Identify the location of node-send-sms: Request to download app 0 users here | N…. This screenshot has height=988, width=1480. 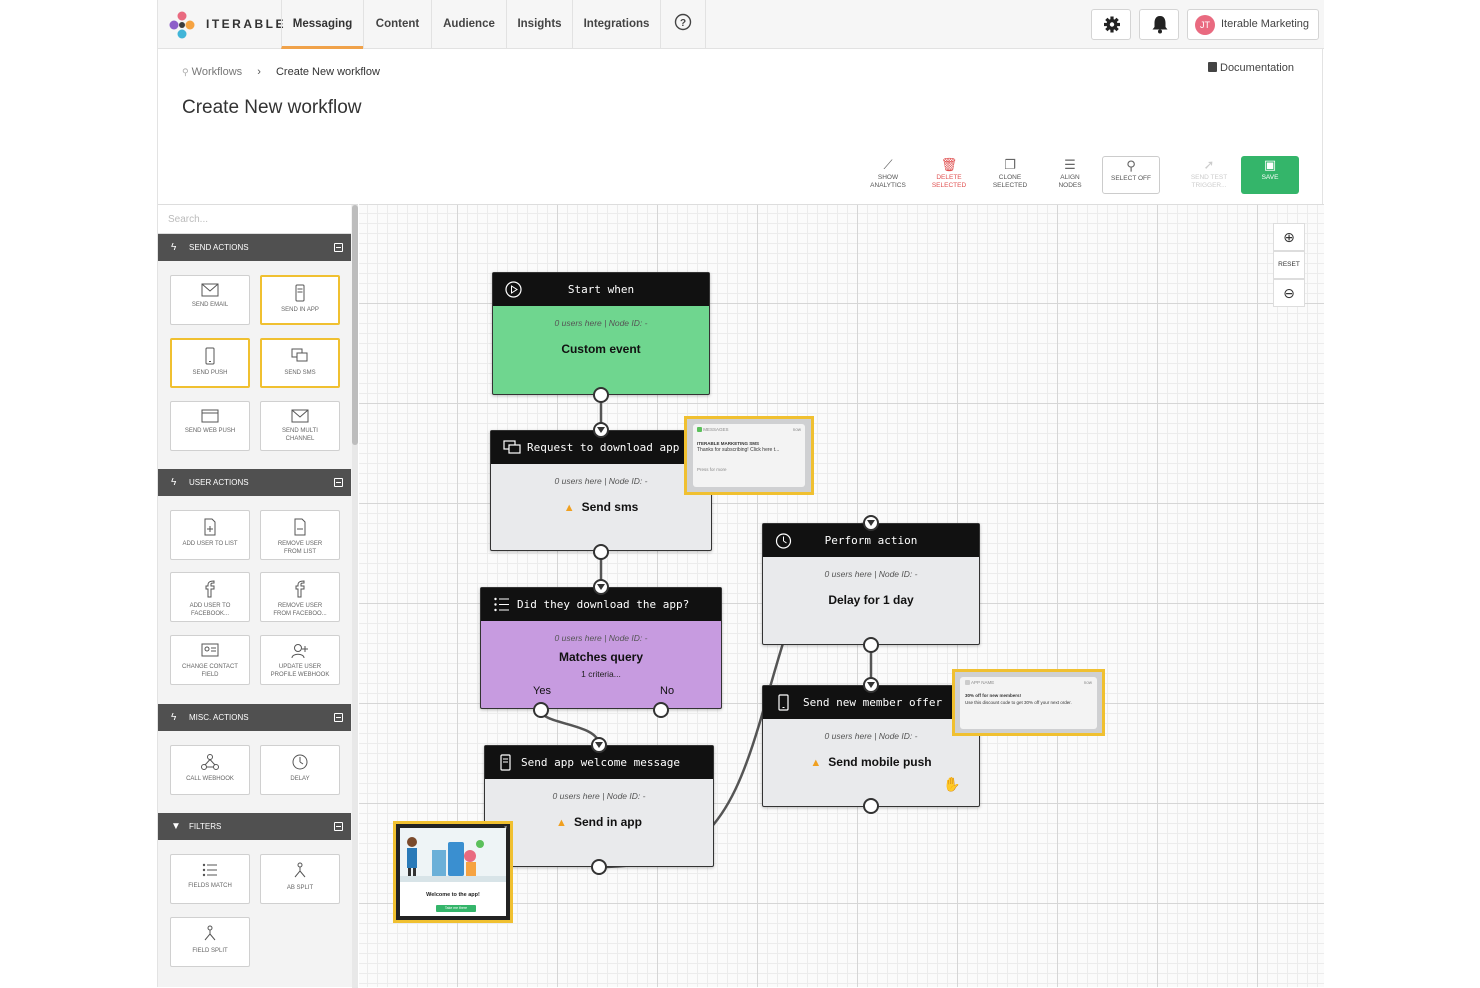
(601, 490).